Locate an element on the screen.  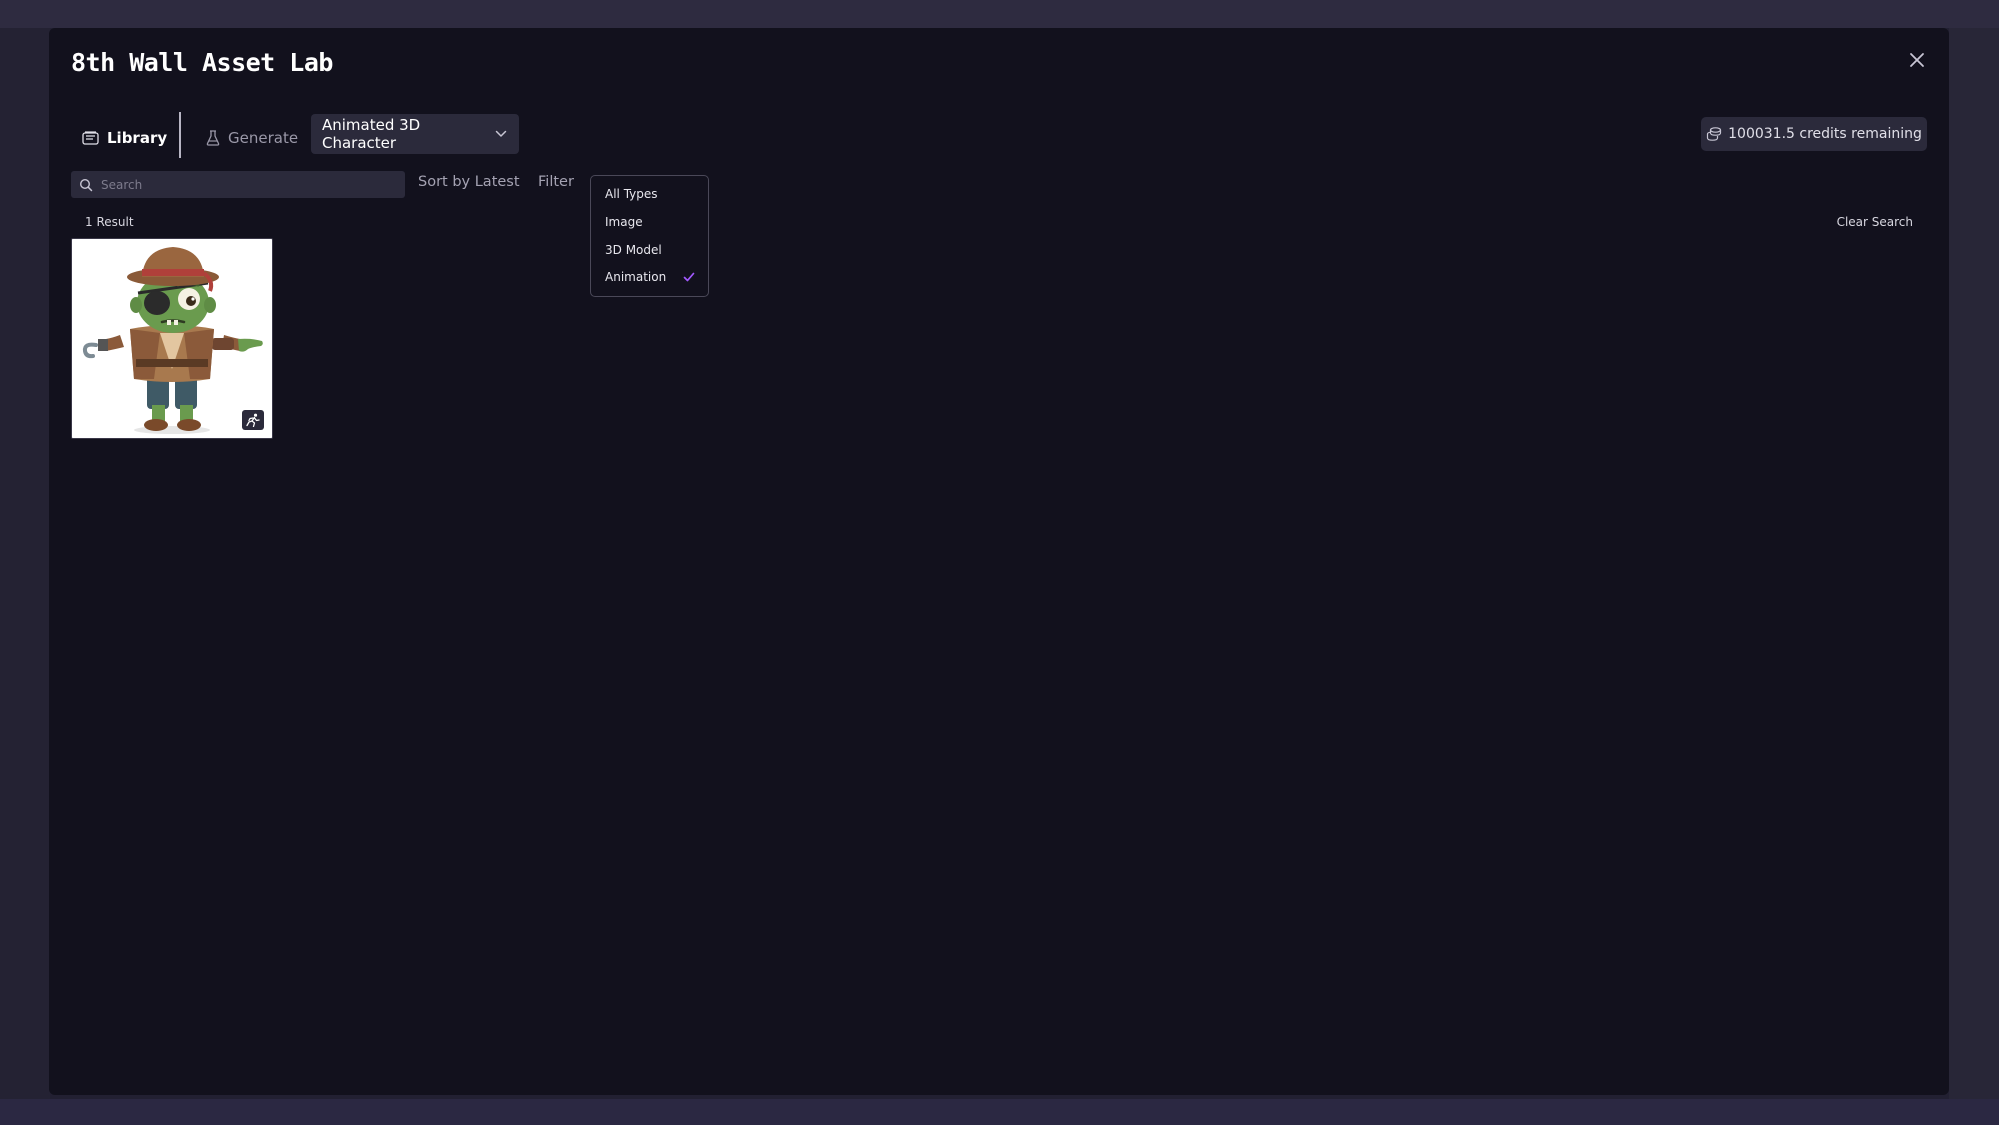
flask-icon is located at coordinates (213, 138).